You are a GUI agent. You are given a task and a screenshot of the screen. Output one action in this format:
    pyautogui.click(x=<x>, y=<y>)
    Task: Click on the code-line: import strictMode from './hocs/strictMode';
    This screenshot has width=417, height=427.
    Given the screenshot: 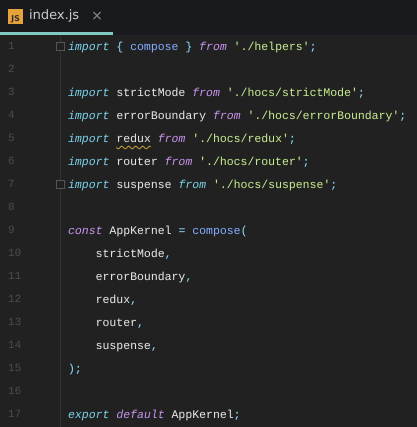 What is the action you would take?
    pyautogui.click(x=216, y=93)
    